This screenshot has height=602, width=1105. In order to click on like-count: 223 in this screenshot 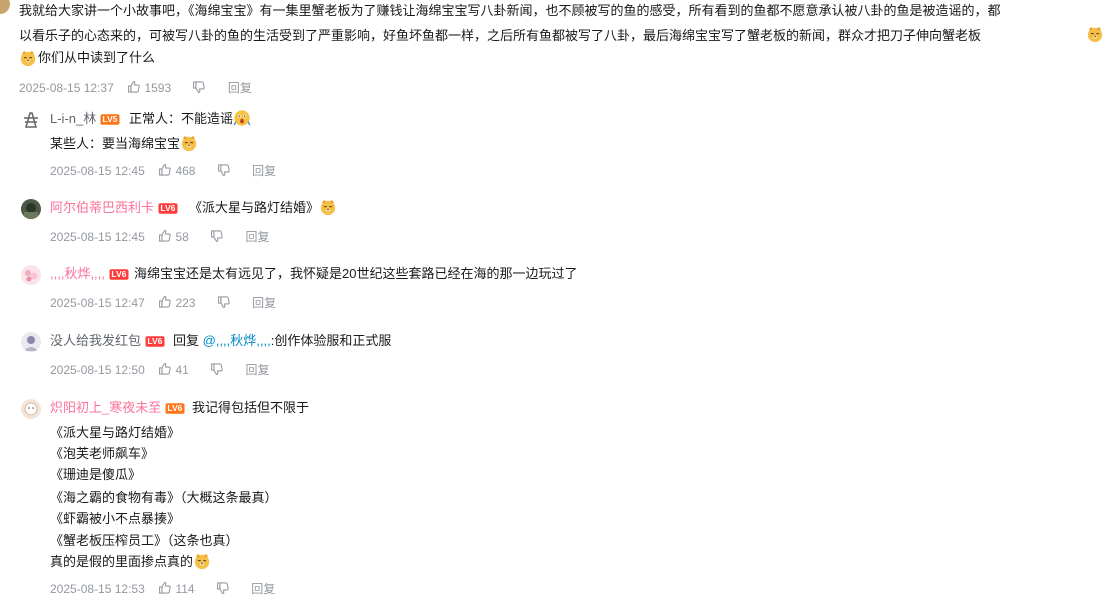, I will do `click(185, 303)`.